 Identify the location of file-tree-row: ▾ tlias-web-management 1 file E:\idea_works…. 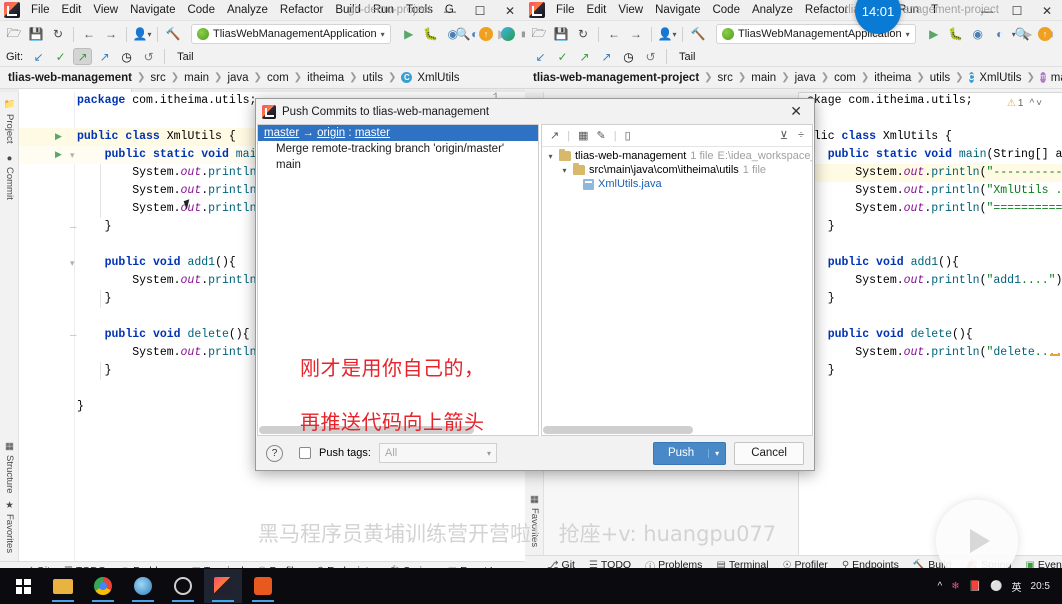
(677, 156).